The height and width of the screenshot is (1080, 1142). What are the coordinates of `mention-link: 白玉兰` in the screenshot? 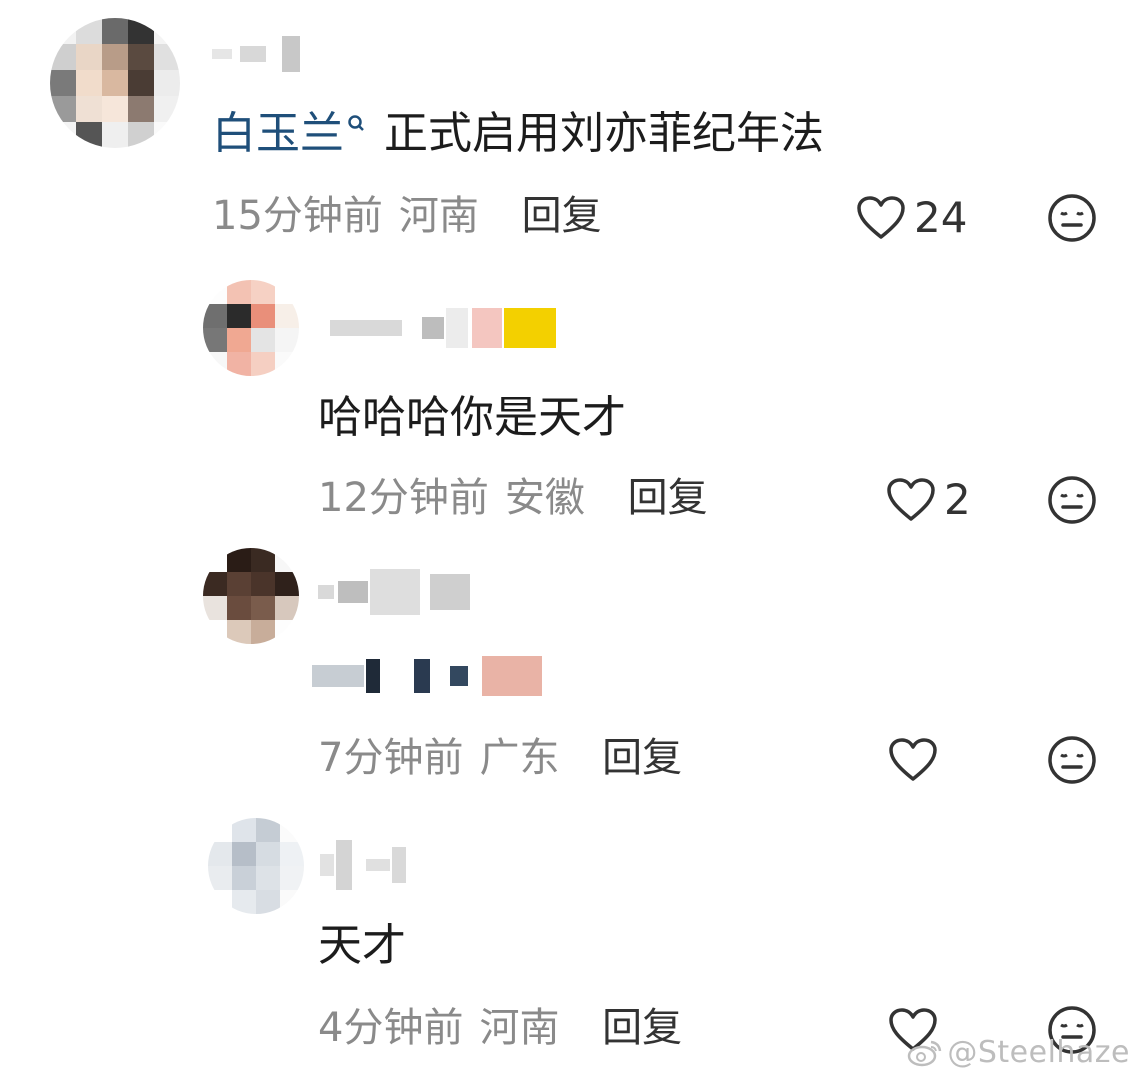 It's located at (291, 133).